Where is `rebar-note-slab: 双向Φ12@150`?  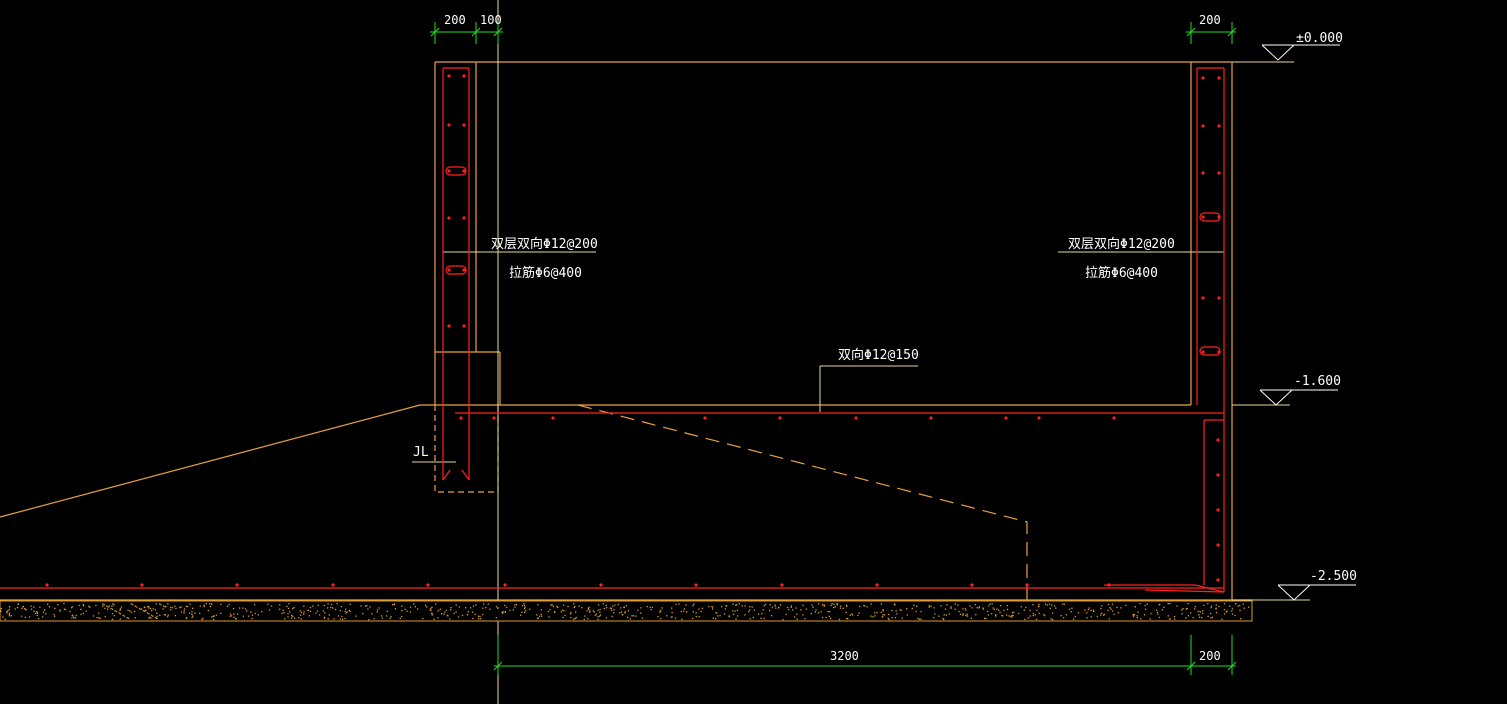
rebar-note-slab: 双向Φ12@150 is located at coordinates (878, 355).